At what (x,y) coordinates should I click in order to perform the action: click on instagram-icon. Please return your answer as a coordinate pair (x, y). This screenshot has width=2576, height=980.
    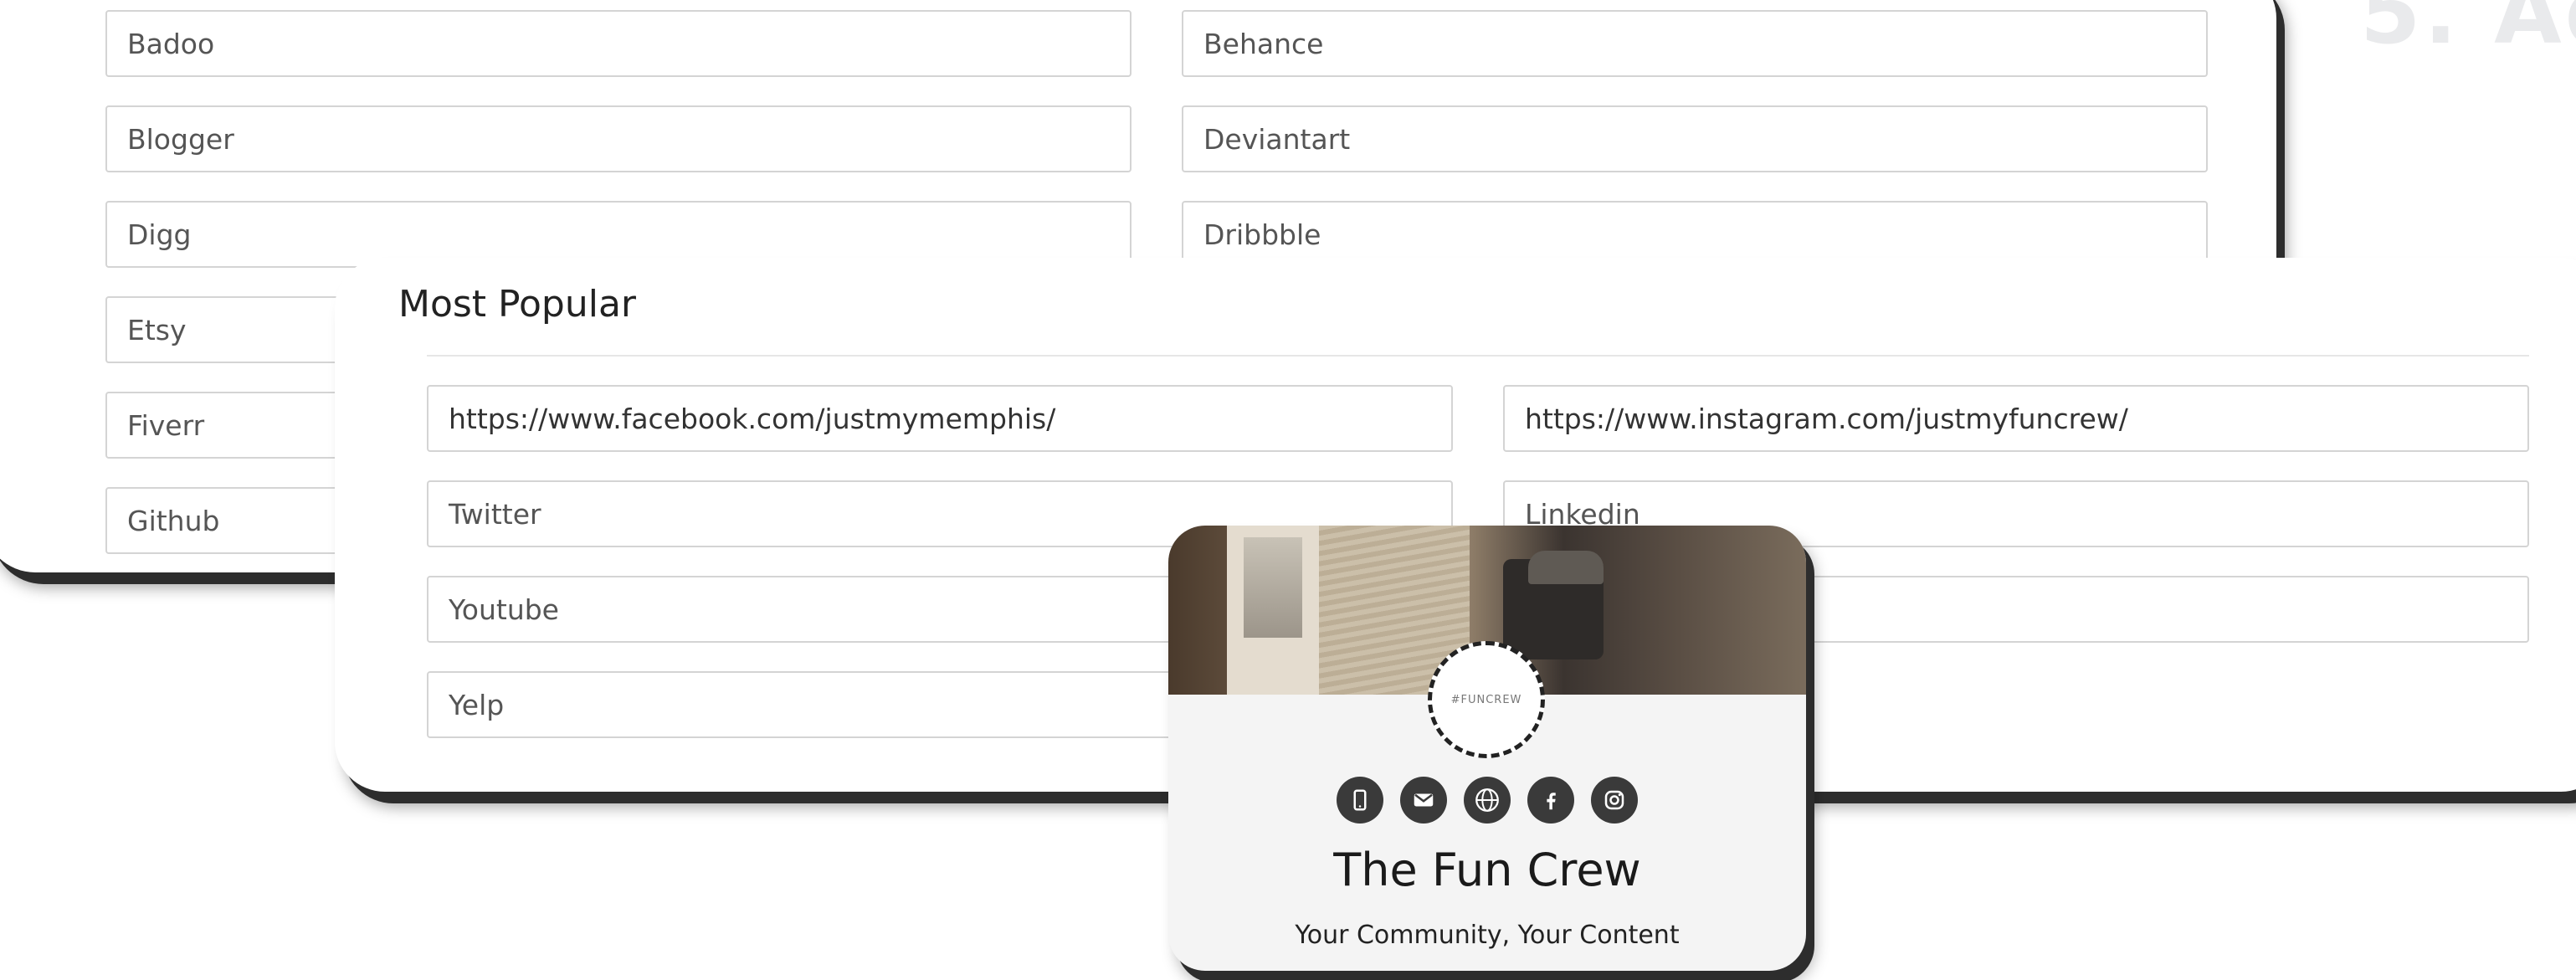
    Looking at the image, I should click on (1614, 800).